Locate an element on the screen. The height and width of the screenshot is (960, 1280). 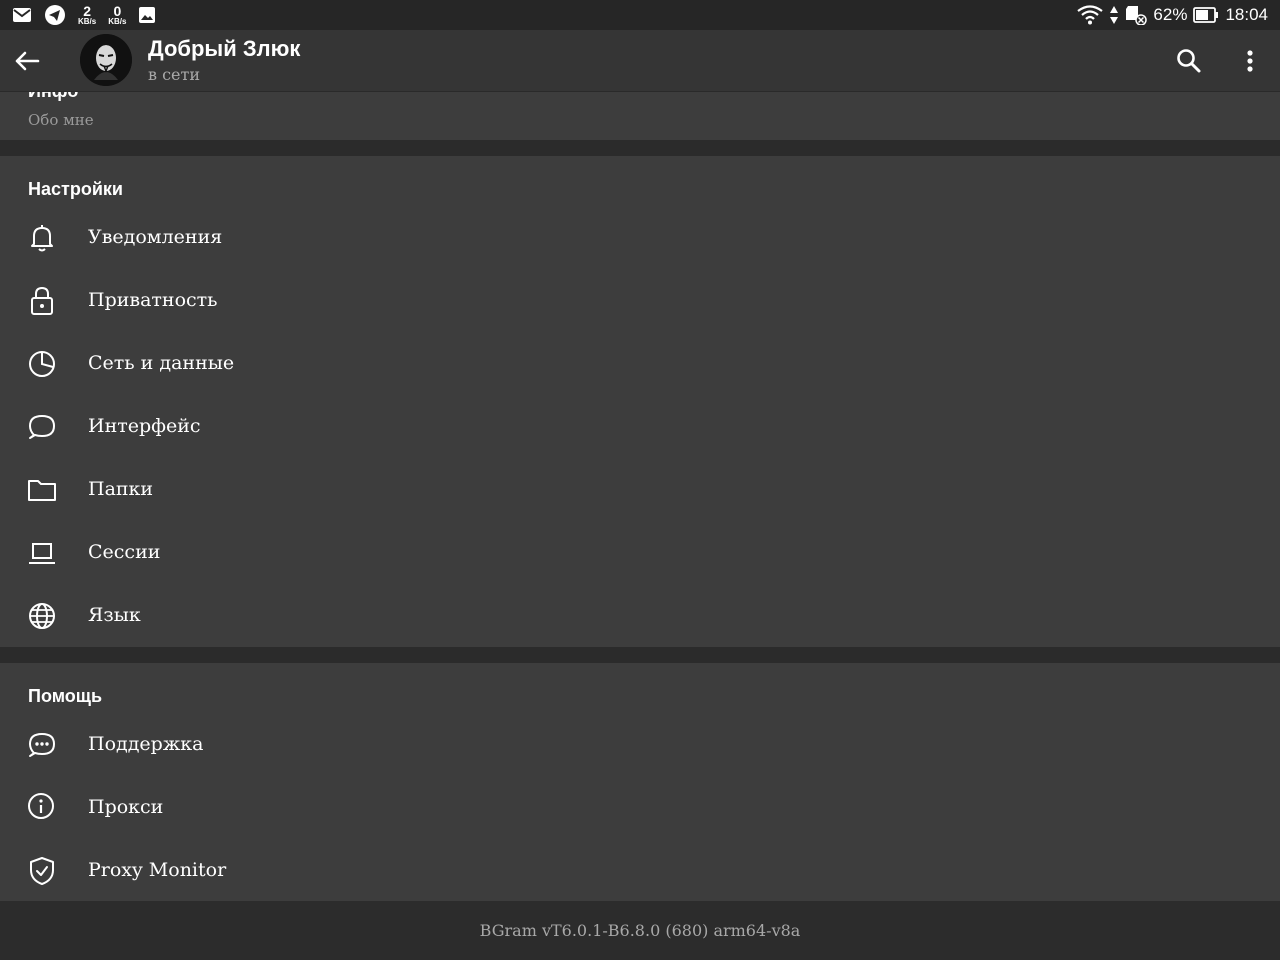
globe-icon is located at coordinates (42, 616).